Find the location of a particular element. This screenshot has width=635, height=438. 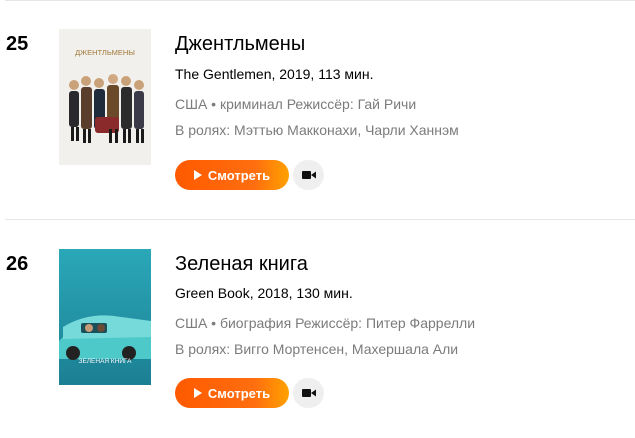

film-poster: ЗЕЛЕНАЯ КНИГА is located at coordinates (105, 317).